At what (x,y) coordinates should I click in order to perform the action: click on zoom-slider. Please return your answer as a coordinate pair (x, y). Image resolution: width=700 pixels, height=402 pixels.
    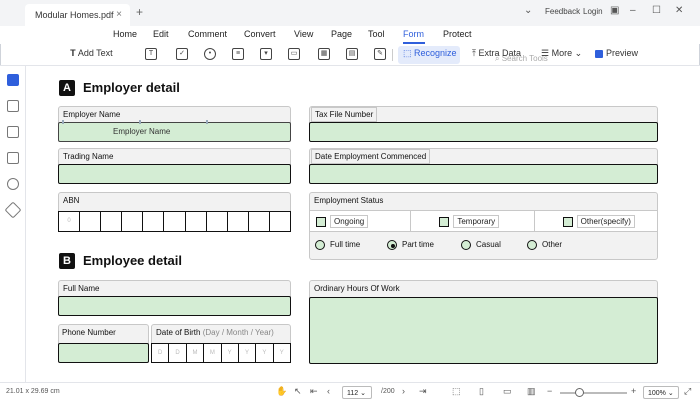
    Looking at the image, I should click on (593, 393).